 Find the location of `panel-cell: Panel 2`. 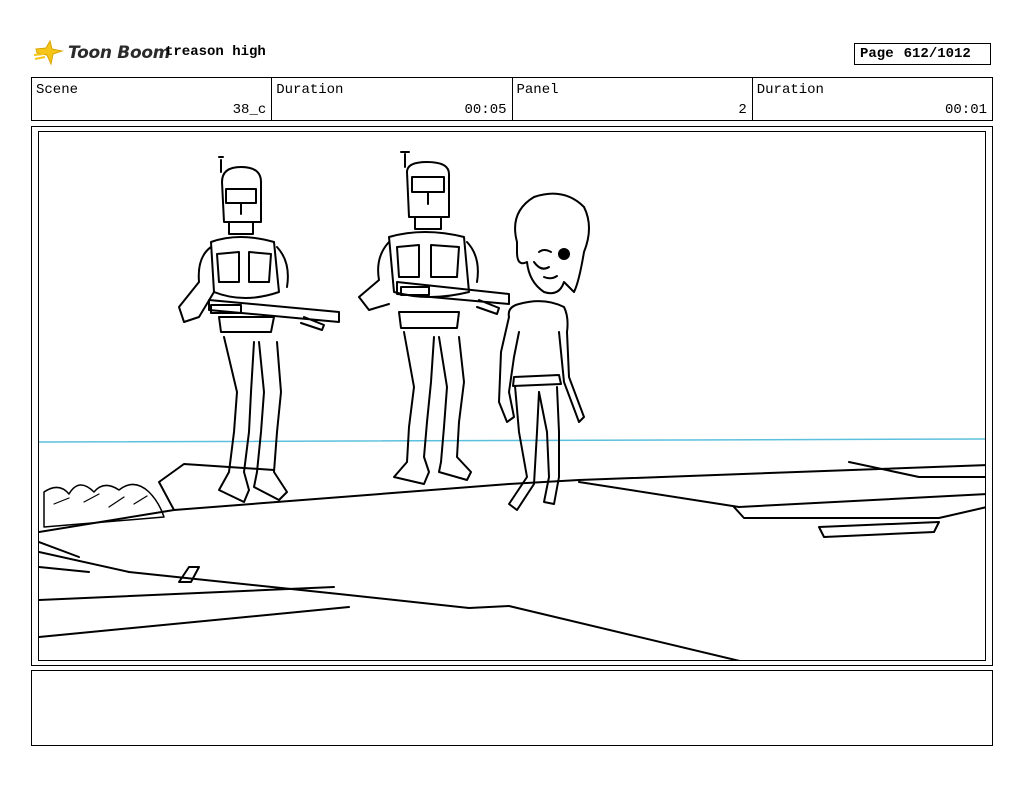

panel-cell: Panel 2 is located at coordinates (633, 99).